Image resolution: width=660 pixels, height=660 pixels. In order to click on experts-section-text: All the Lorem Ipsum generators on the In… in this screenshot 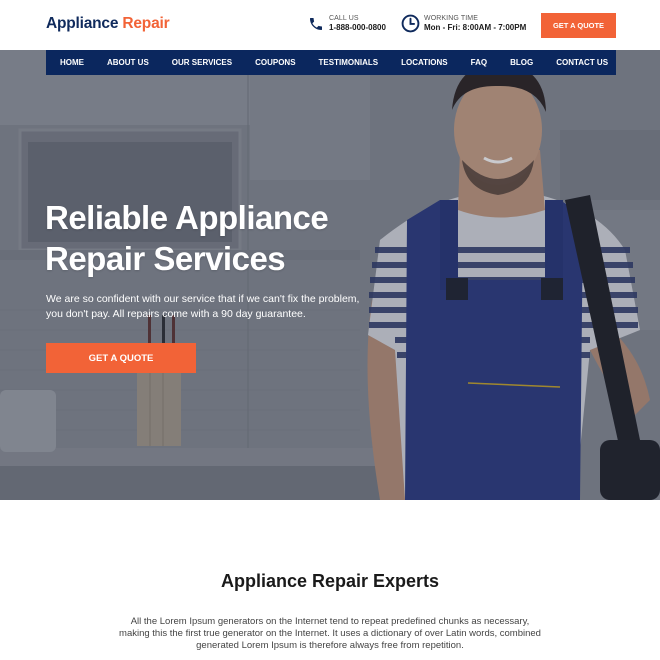, I will do `click(330, 634)`.